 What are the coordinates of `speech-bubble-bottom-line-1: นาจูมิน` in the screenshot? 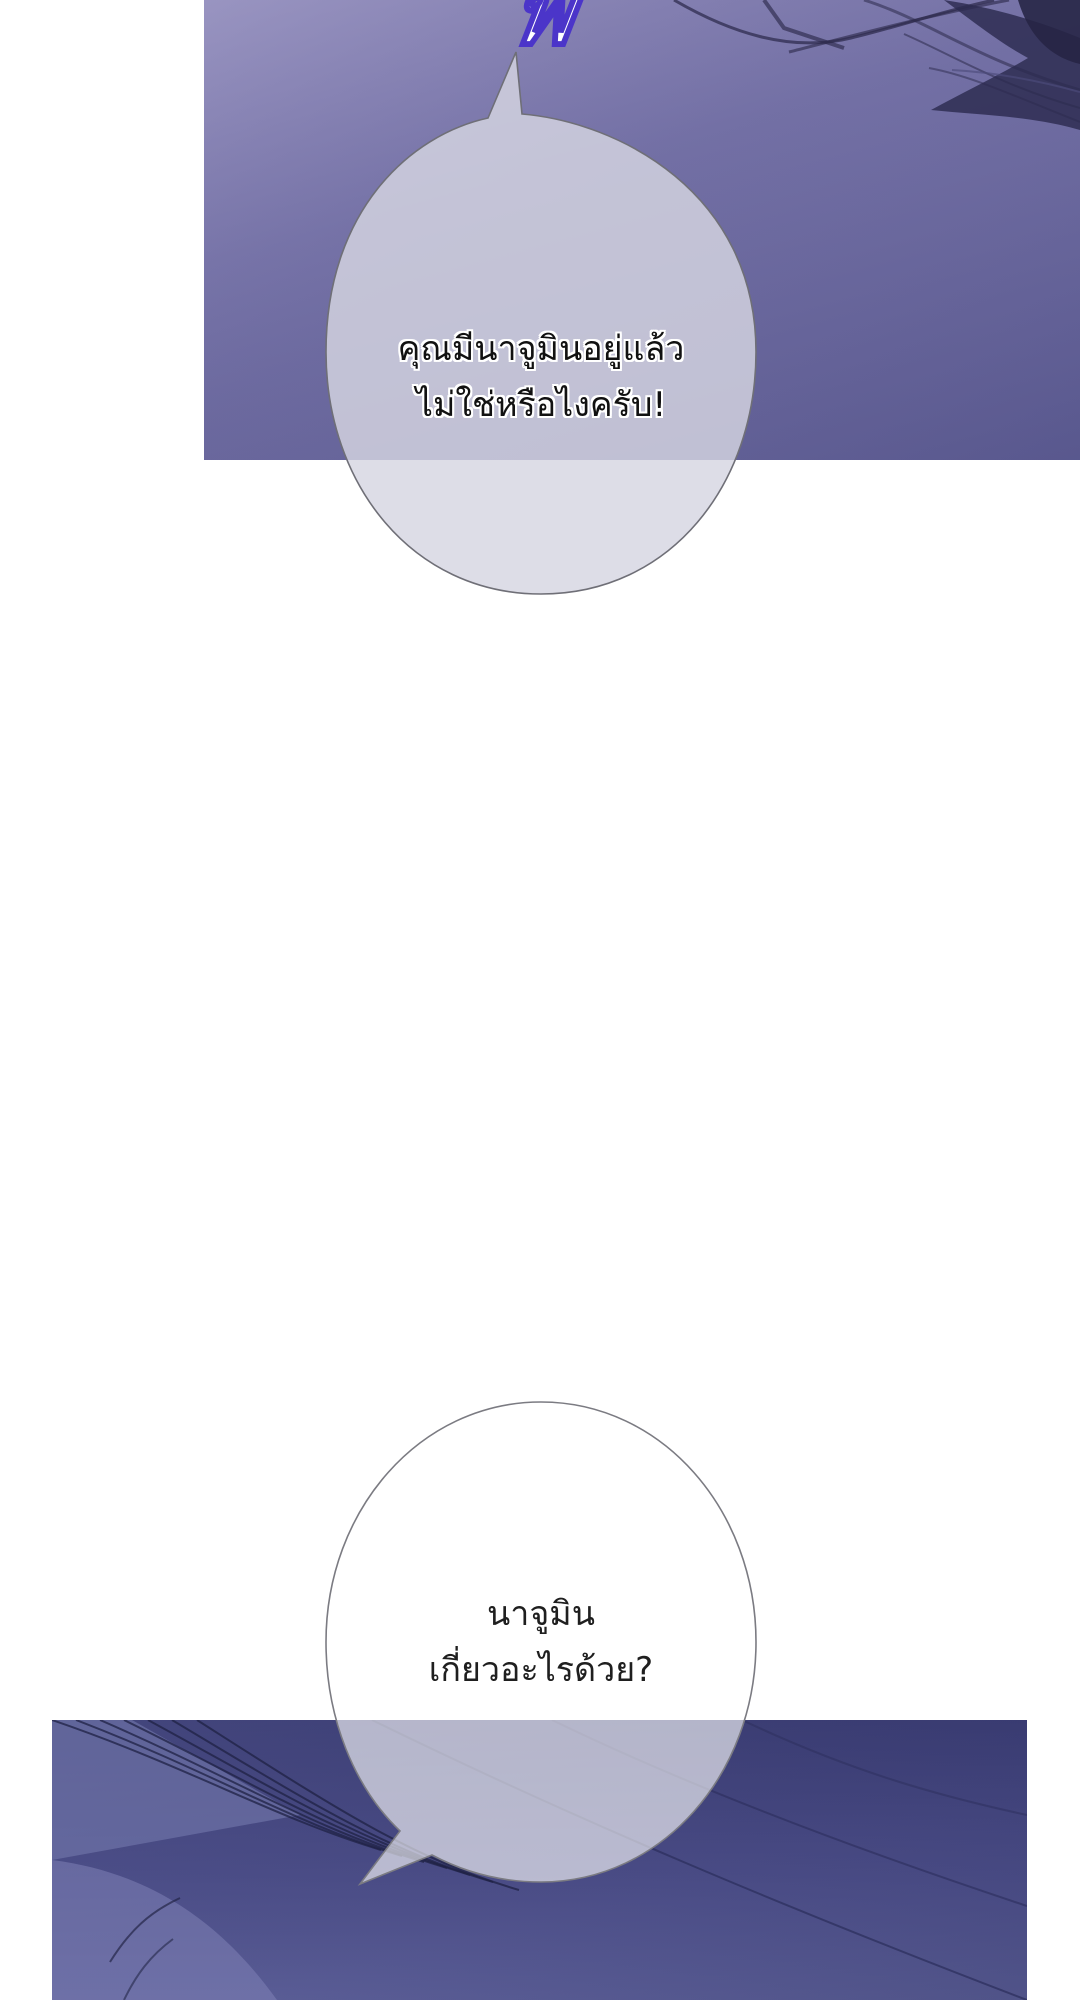 It's located at (541, 1614).